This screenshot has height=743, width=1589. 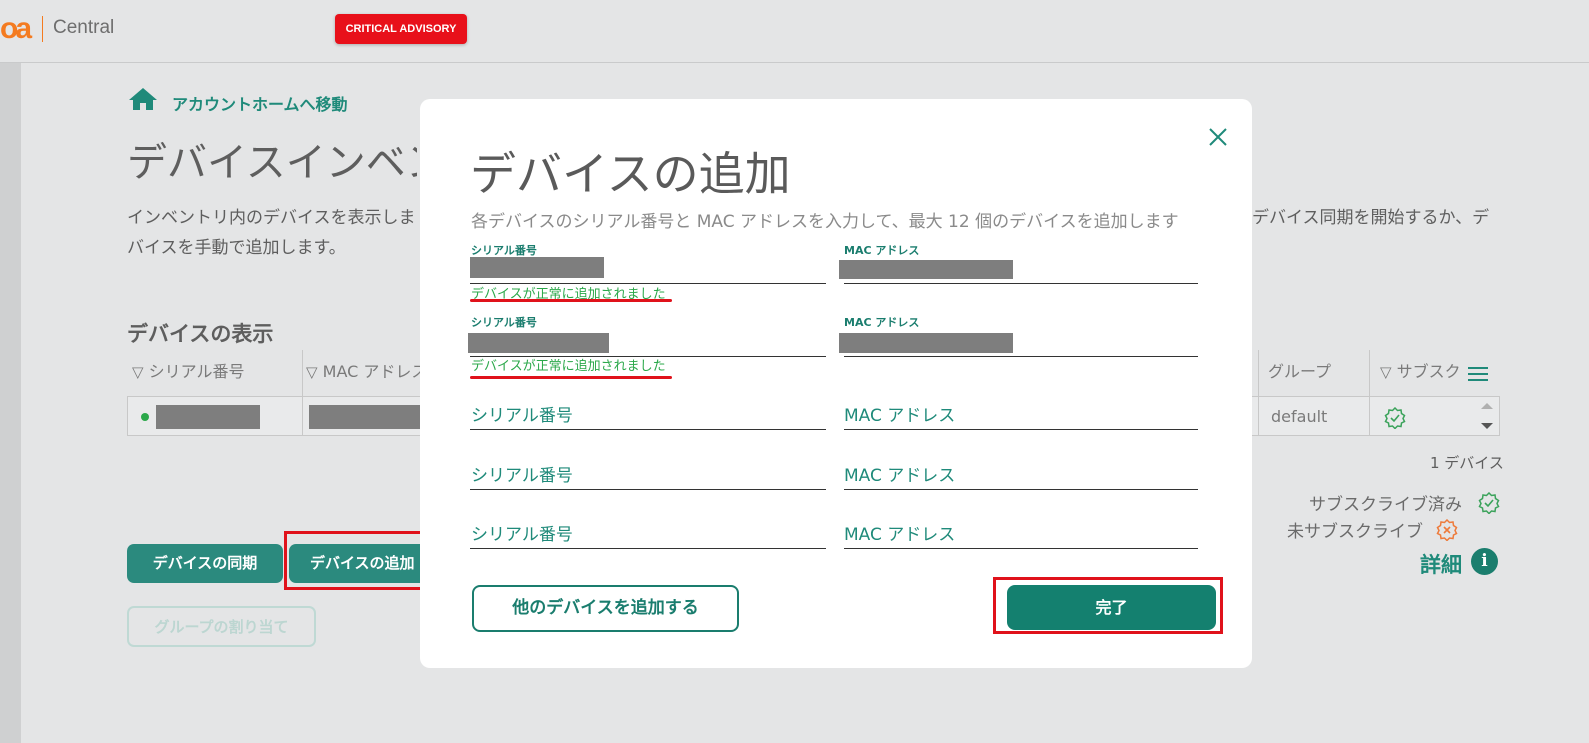 What do you see at coordinates (236, 248) in the screenshot?
I see `page-description-line2: バイスを手動で追加します。` at bounding box center [236, 248].